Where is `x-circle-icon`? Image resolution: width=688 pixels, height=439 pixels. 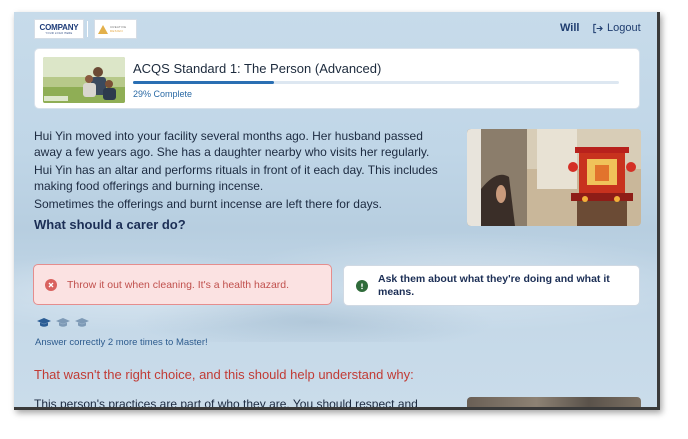
x-circle-icon is located at coordinates (51, 284).